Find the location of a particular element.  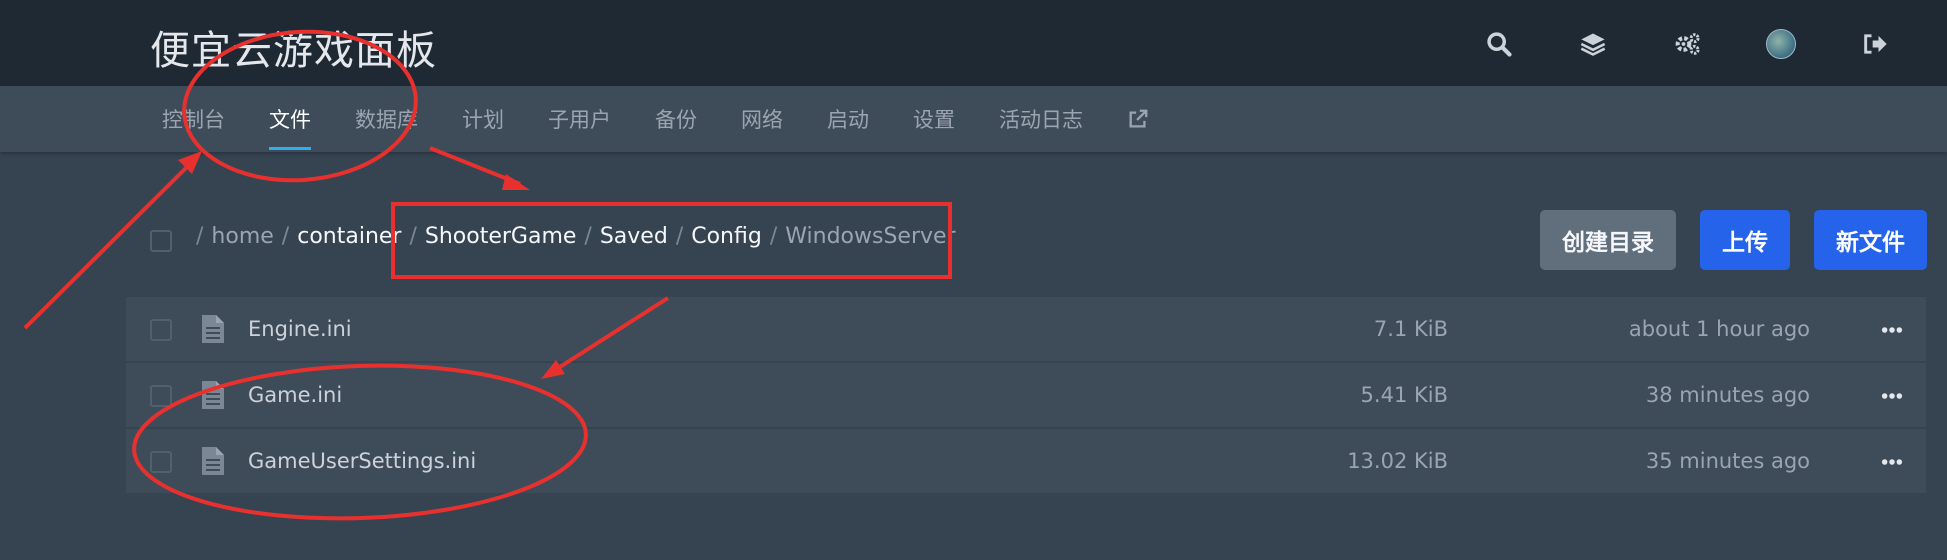

gears-icon is located at coordinates (1687, 44).